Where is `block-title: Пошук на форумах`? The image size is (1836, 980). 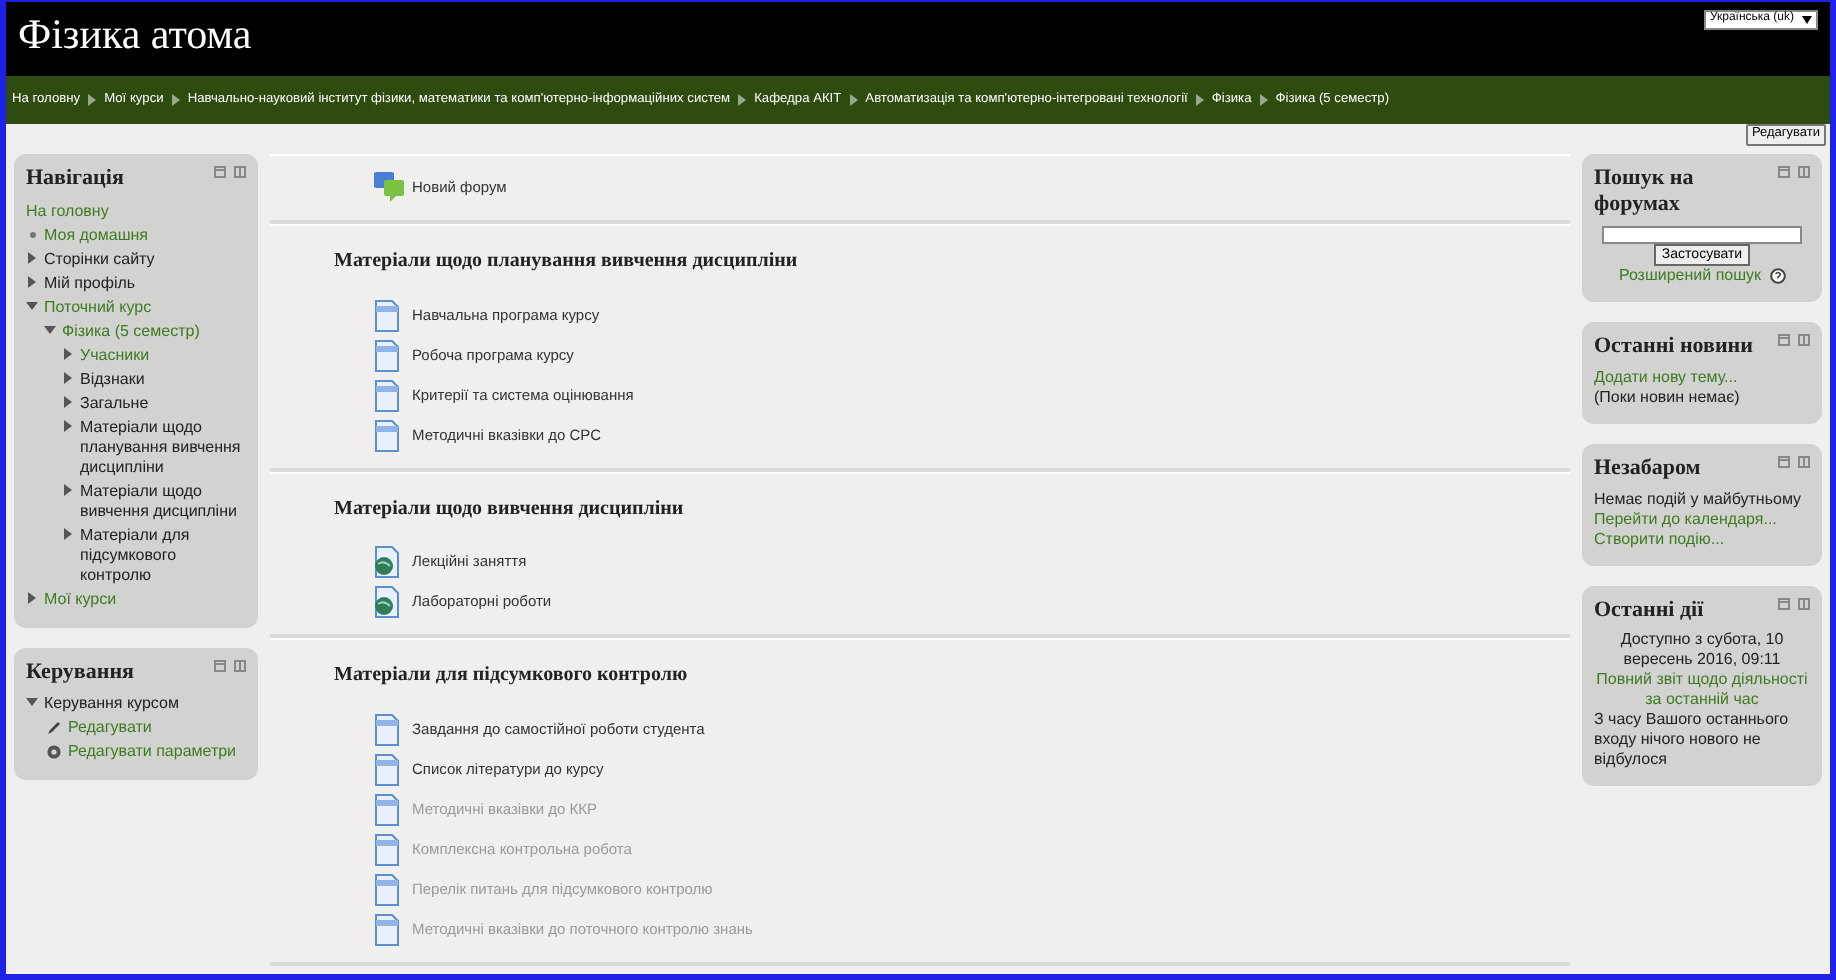 block-title: Пошук на форумах is located at coordinates (1645, 191).